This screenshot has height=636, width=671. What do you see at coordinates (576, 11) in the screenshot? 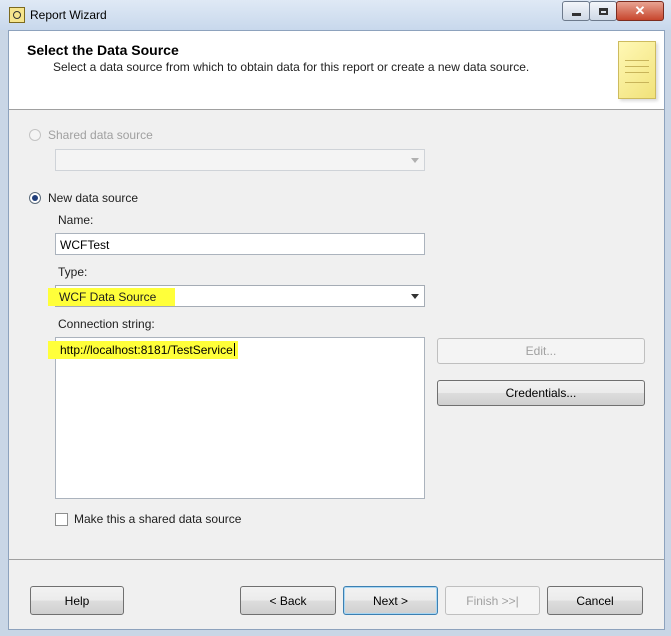
I see `minimize-button` at bounding box center [576, 11].